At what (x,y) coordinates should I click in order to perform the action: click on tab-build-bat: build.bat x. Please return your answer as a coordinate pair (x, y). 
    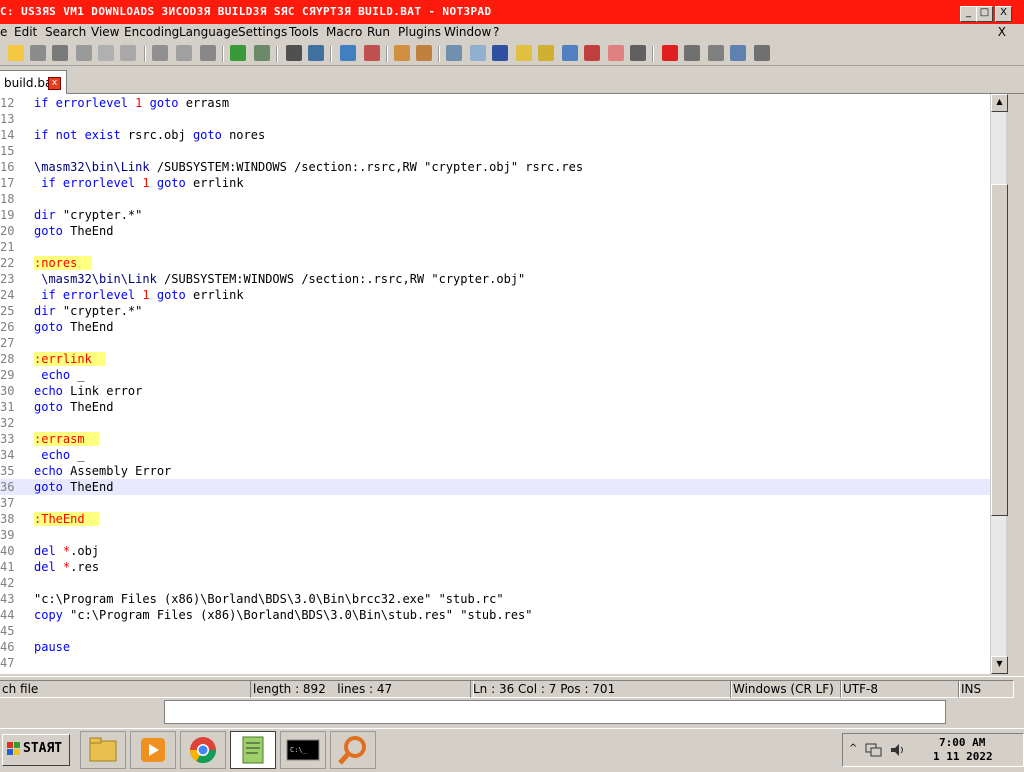
    Looking at the image, I should click on (33, 82).